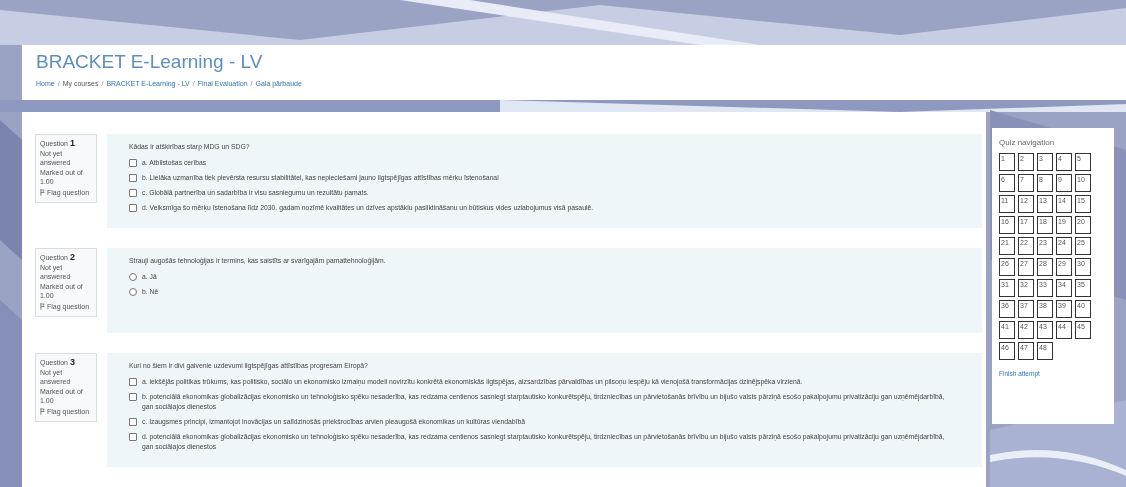  What do you see at coordinates (150, 62) in the screenshot?
I see `page-title: BRACKET E-Learning - LV` at bounding box center [150, 62].